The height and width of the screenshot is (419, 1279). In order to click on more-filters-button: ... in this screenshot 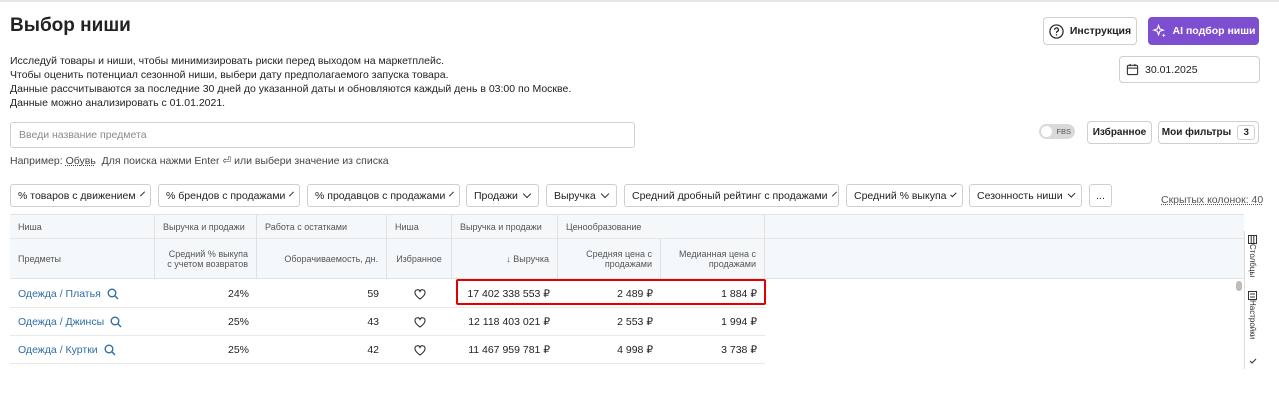, I will do `click(1100, 195)`.